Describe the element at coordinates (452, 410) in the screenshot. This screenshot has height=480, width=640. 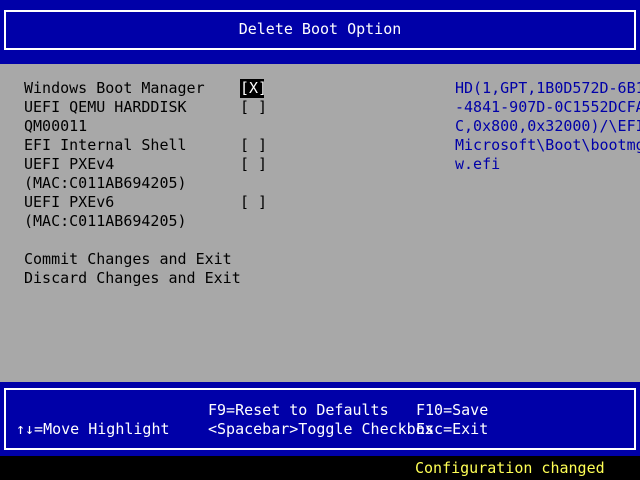
I see `save-hint: F10=Save` at that location.